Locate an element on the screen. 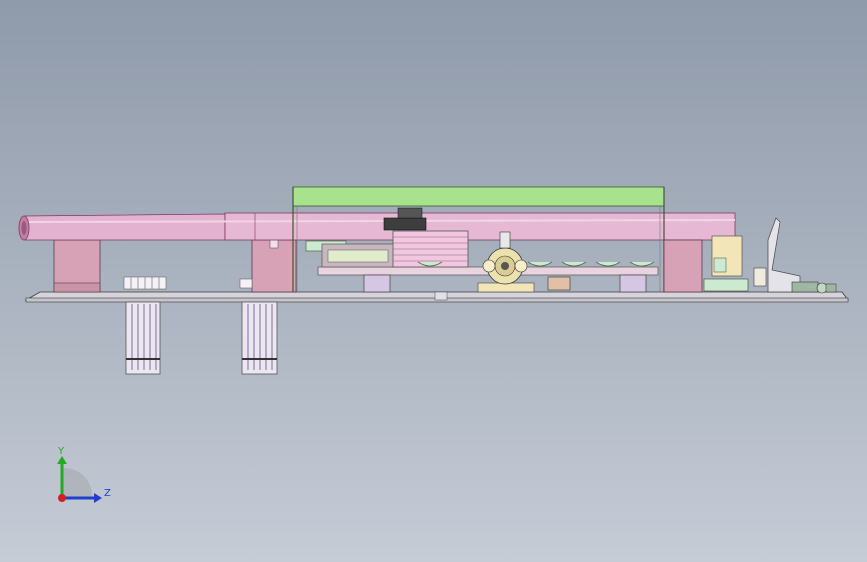 Image resolution: width=867 pixels, height=562 pixels. left-saddle-support is located at coordinates (77, 266).